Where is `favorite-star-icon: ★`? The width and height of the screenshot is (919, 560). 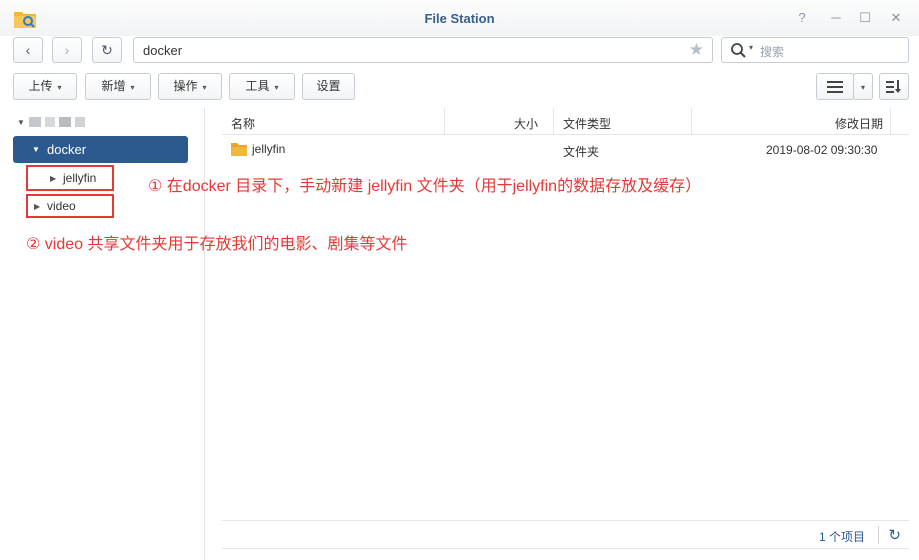 favorite-star-icon: ★ is located at coordinates (696, 50).